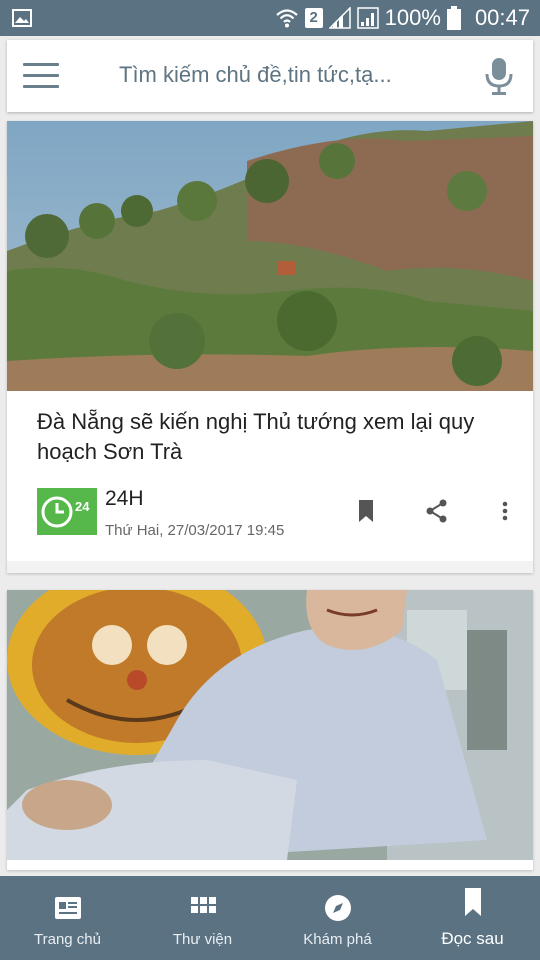 The height and width of the screenshot is (960, 540). I want to click on compass-icon, so click(337, 908).